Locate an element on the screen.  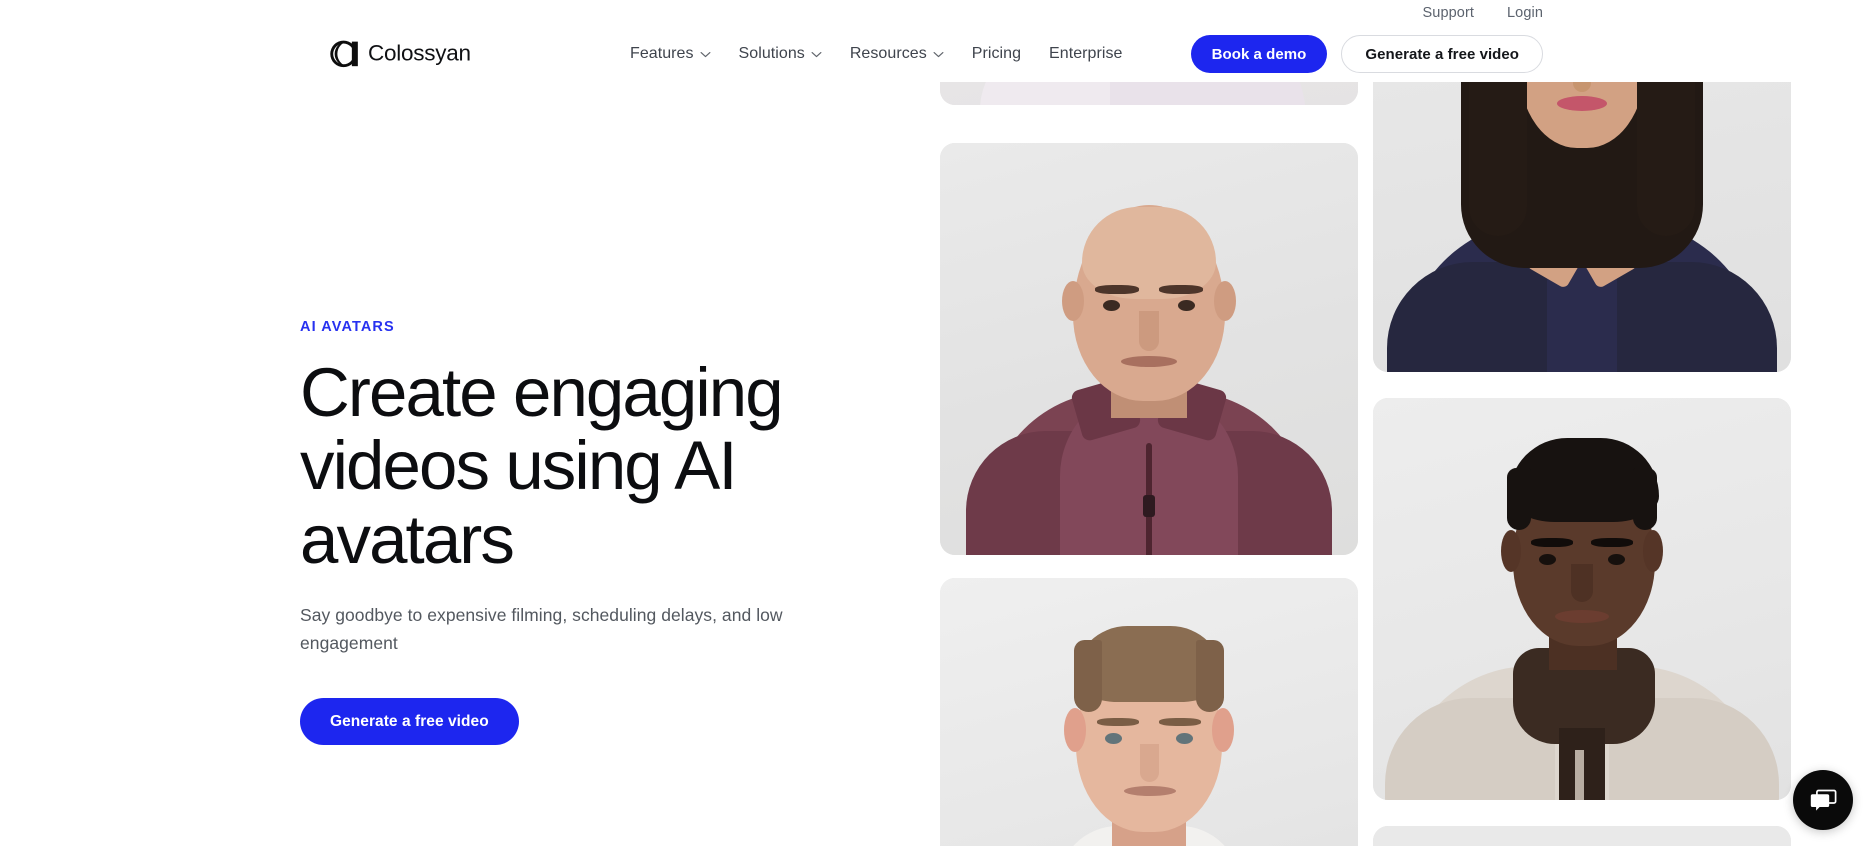
avatar-card-bald-man-maroon is located at coordinates (1149, 349).